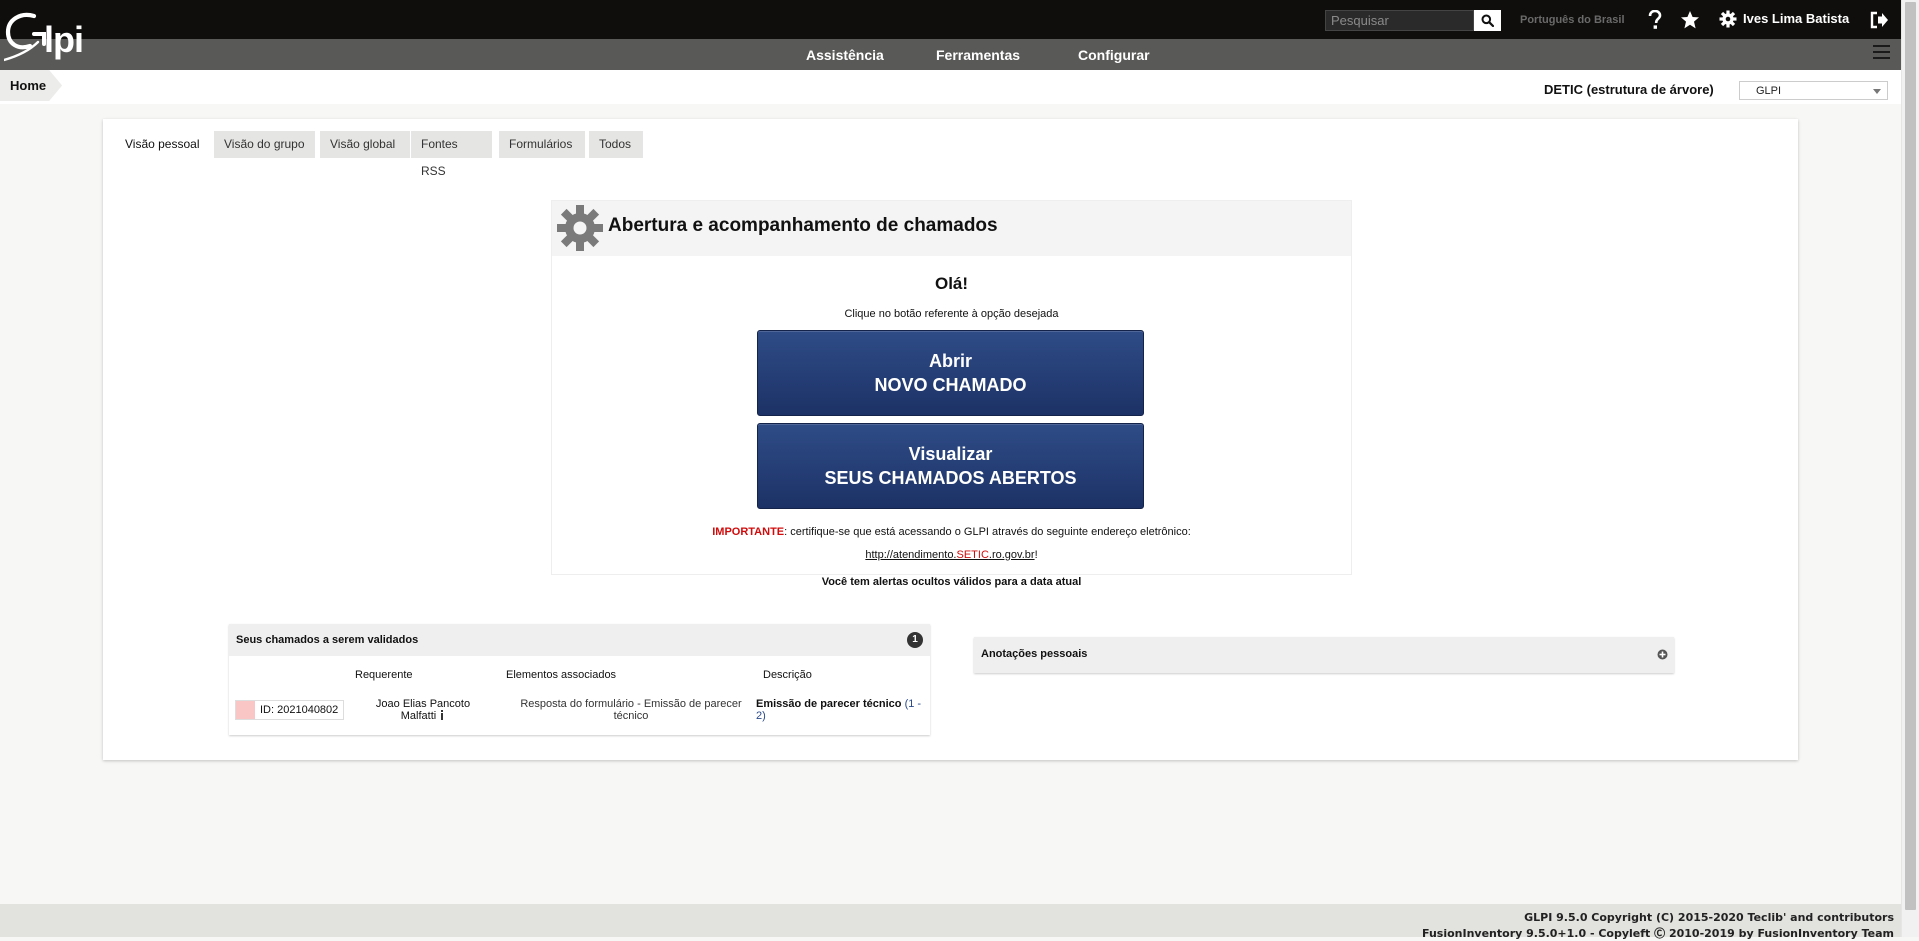 This screenshot has height=941, width=1919. Describe the element at coordinates (1572, 20) in the screenshot. I see `language-selector: Português do Brasil` at that location.